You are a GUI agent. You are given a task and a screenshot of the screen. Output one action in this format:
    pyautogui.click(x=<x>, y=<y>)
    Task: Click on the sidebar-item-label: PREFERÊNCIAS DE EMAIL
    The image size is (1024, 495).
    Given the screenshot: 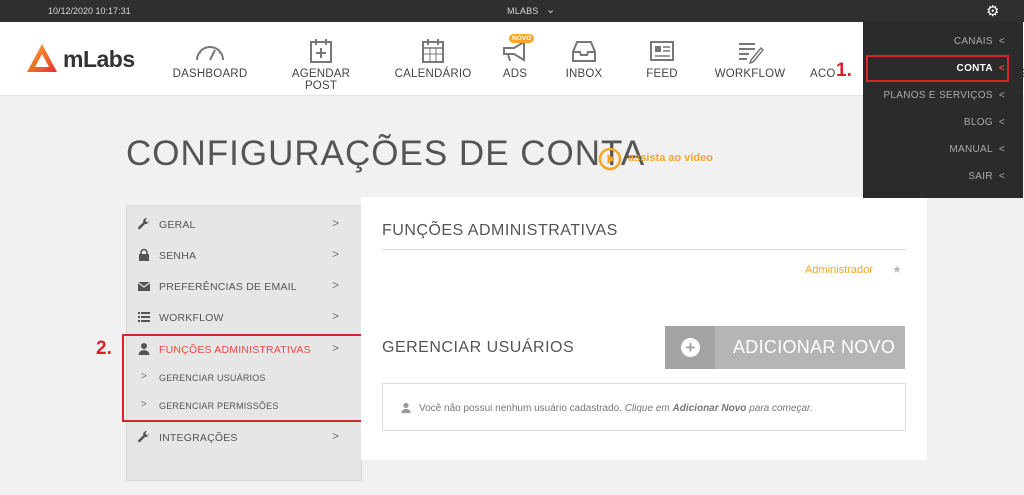 What is the action you would take?
    pyautogui.click(x=228, y=287)
    